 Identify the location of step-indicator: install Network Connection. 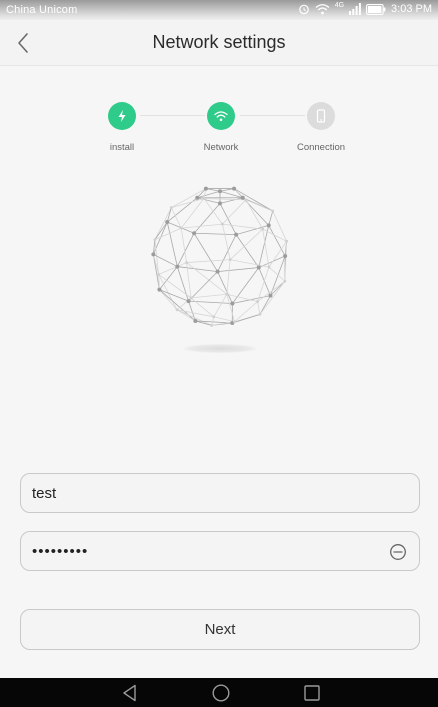
(219, 130).